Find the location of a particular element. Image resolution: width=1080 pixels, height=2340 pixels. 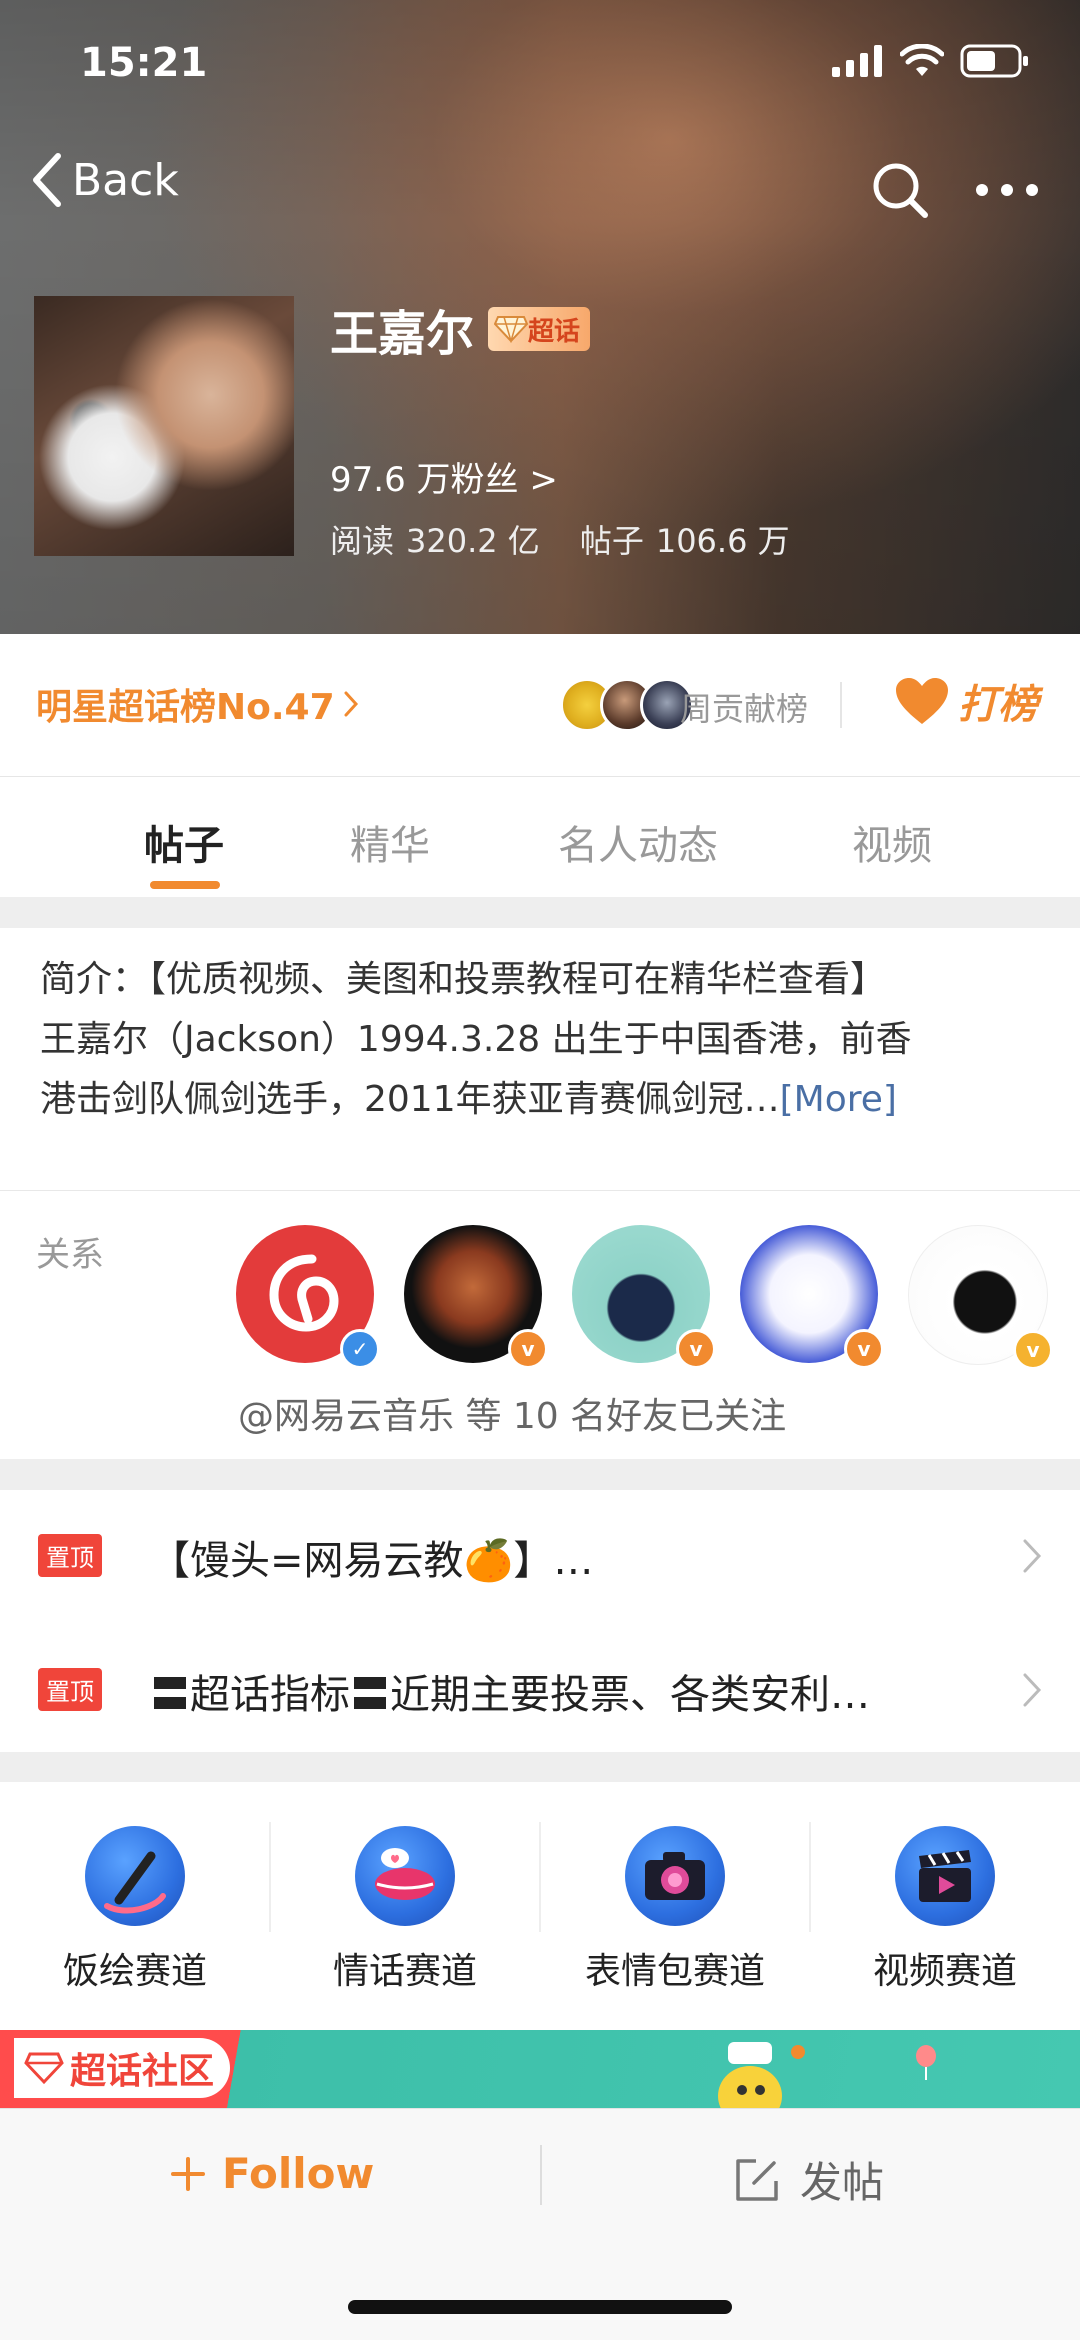

track-videos: 视频赛道 is located at coordinates (945, 1906).